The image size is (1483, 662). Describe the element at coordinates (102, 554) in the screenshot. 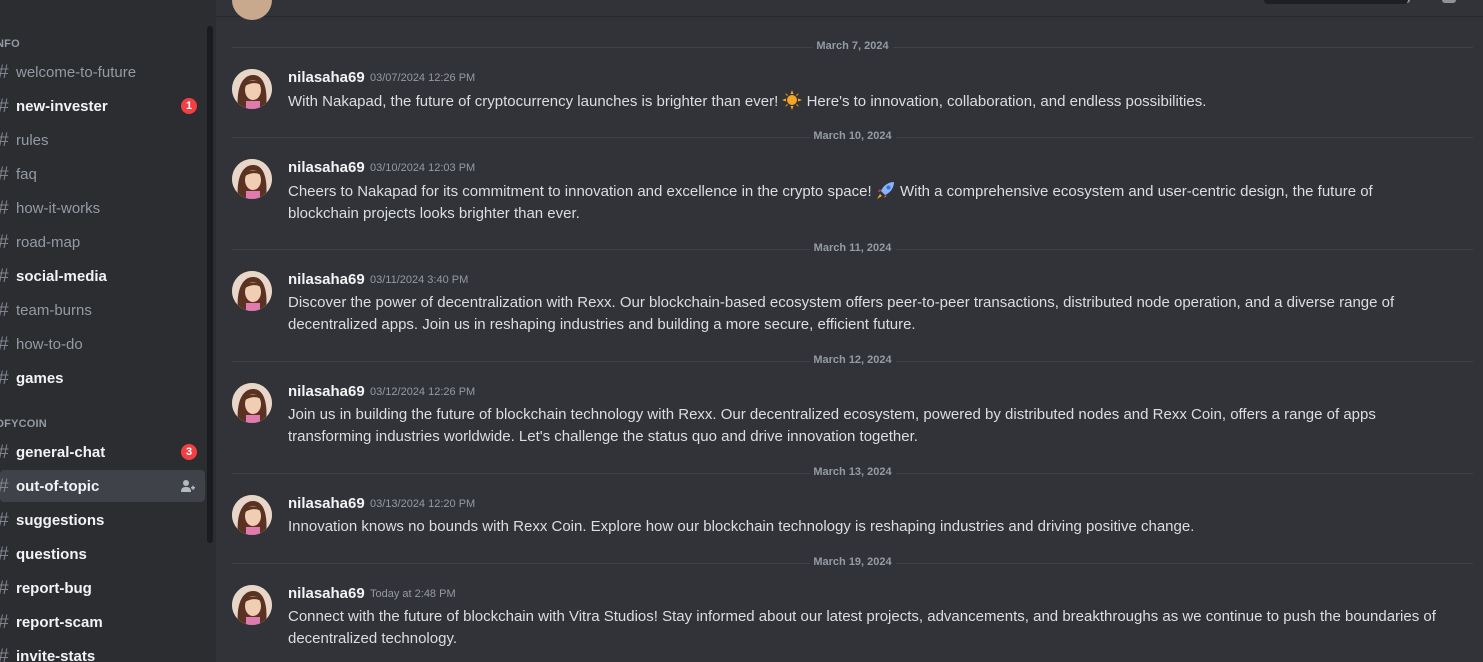

I see `channel-questions: # questions` at that location.